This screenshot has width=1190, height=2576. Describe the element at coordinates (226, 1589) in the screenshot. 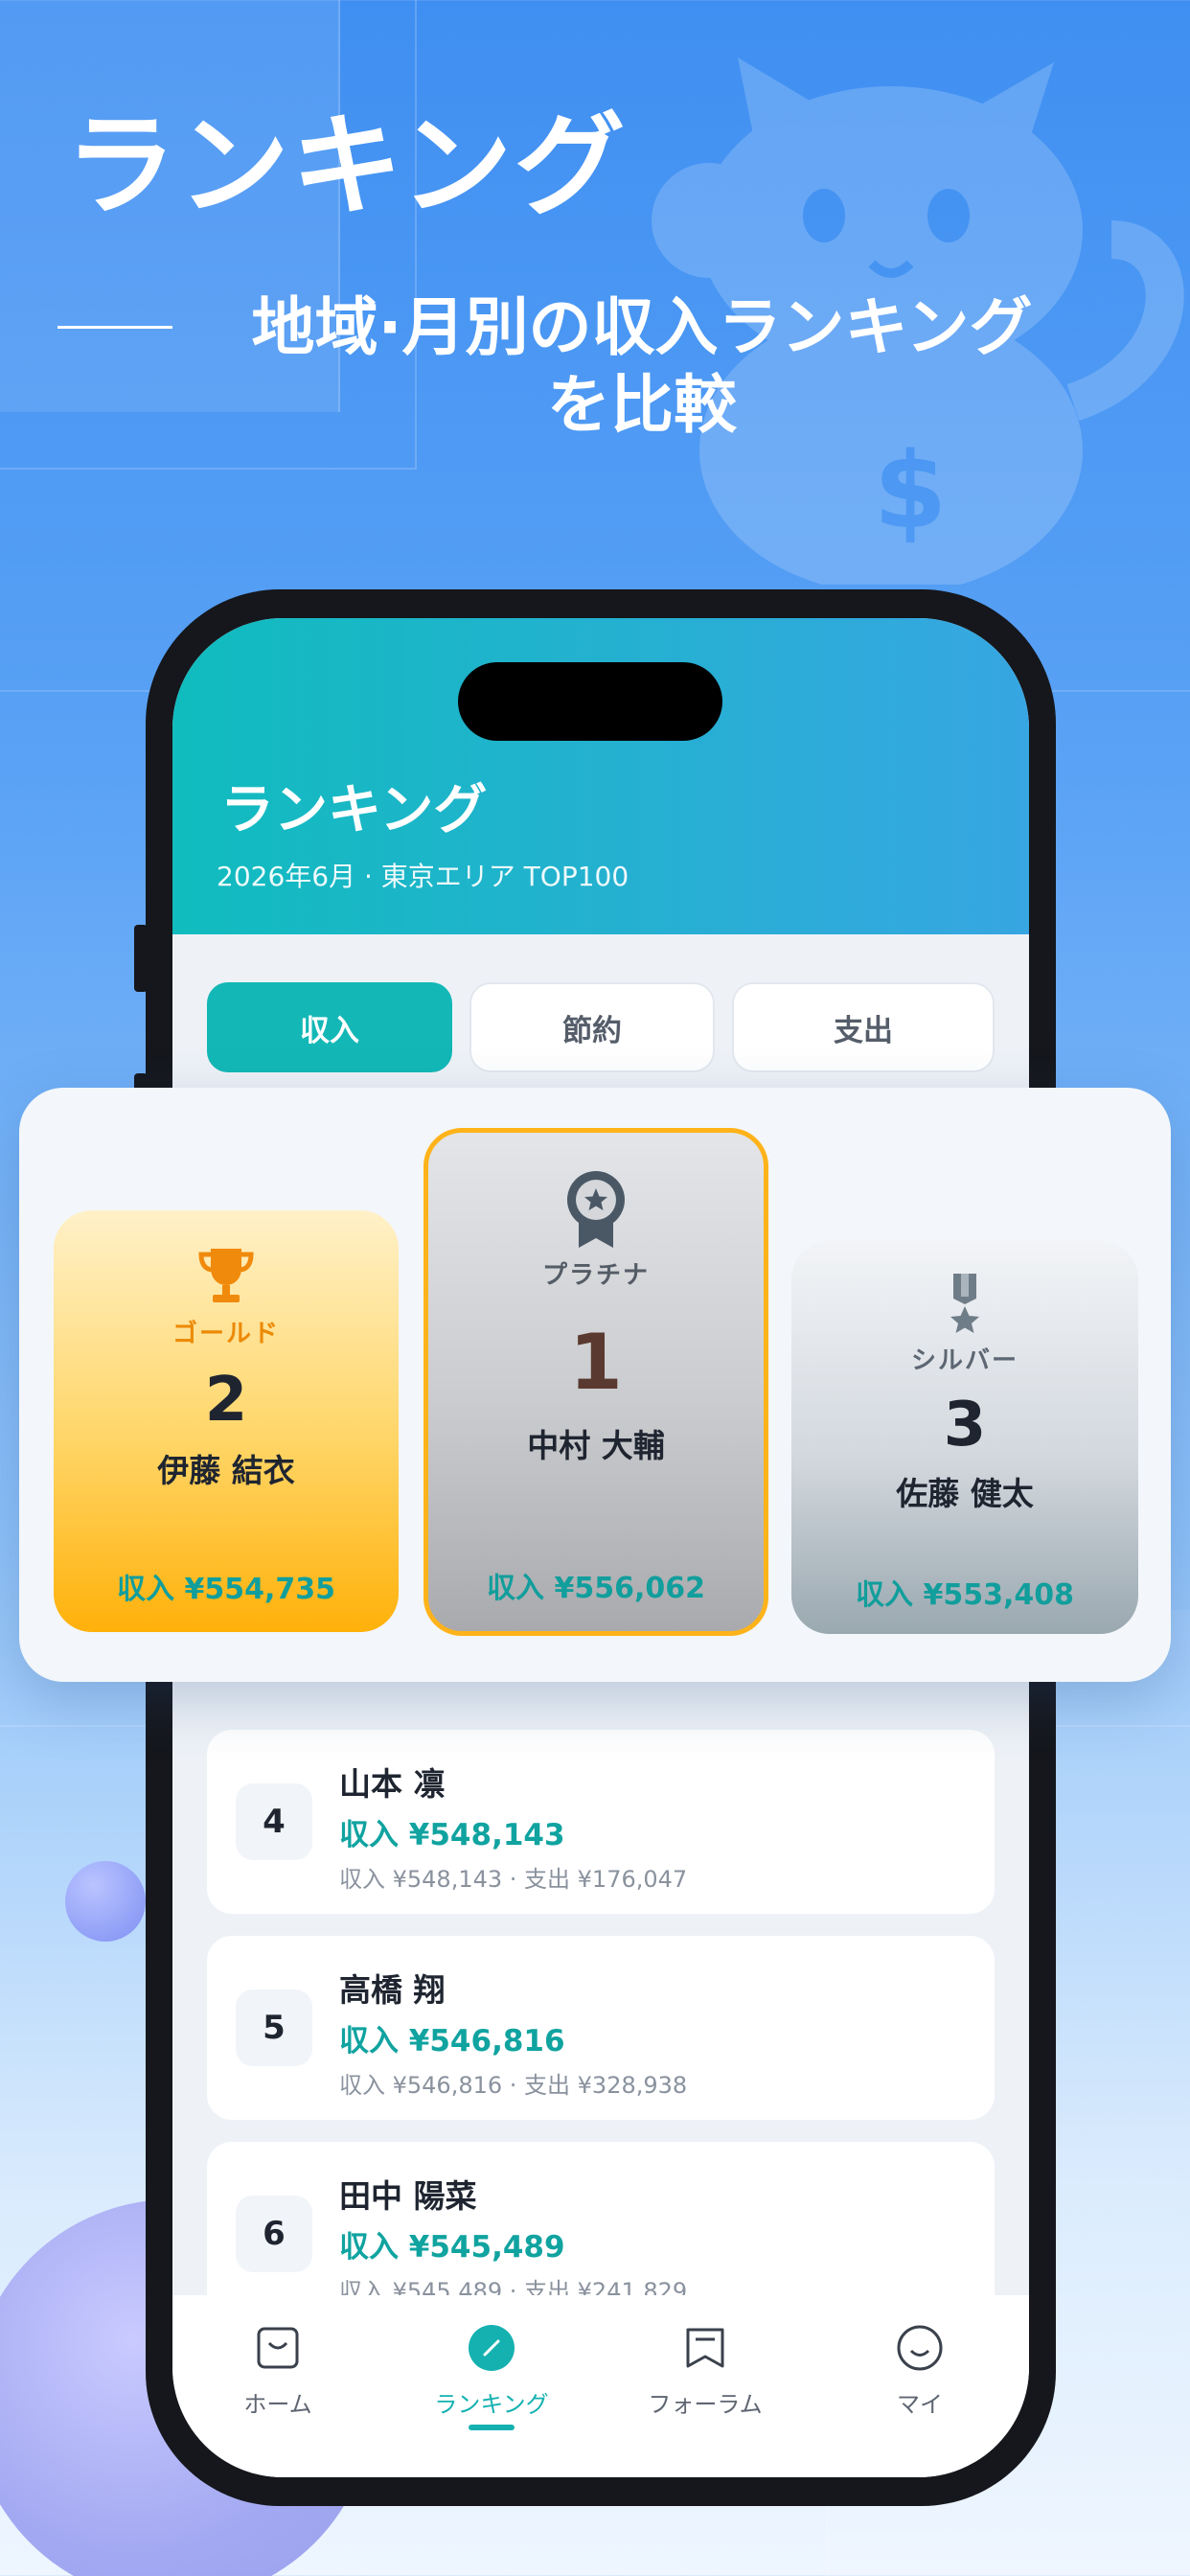

I see `income-value: 収入 ¥554,735` at that location.